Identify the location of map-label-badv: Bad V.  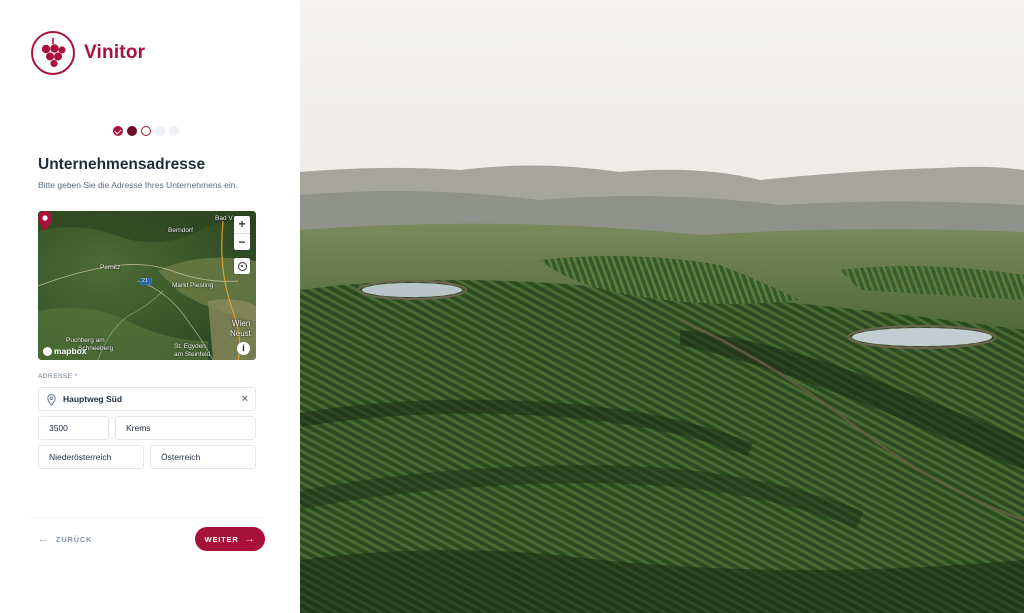
(224, 218).